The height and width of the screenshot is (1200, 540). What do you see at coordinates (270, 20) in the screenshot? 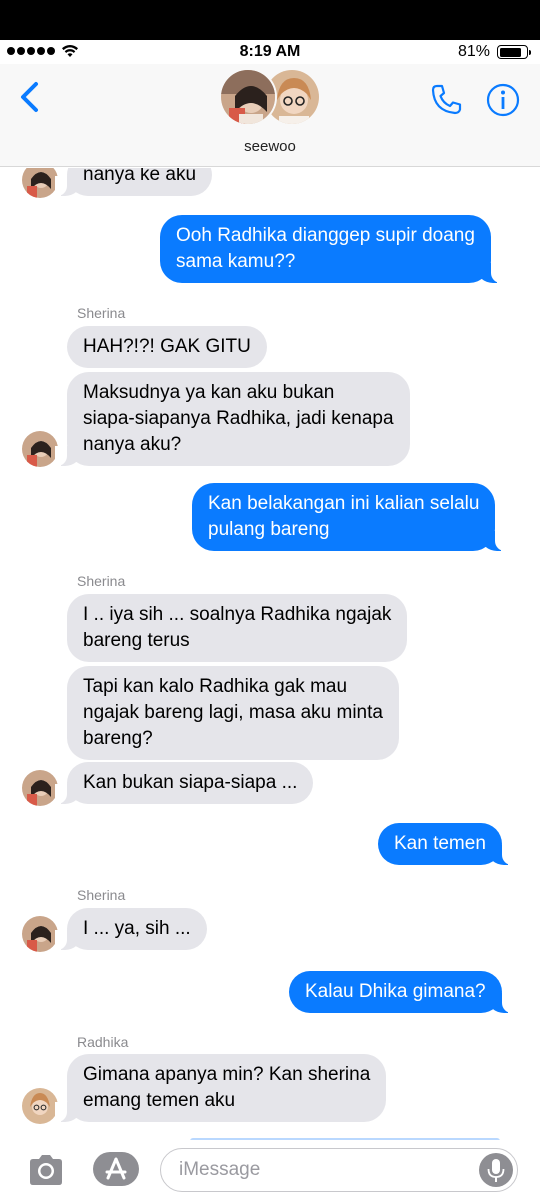
I see `top-black-band` at bounding box center [270, 20].